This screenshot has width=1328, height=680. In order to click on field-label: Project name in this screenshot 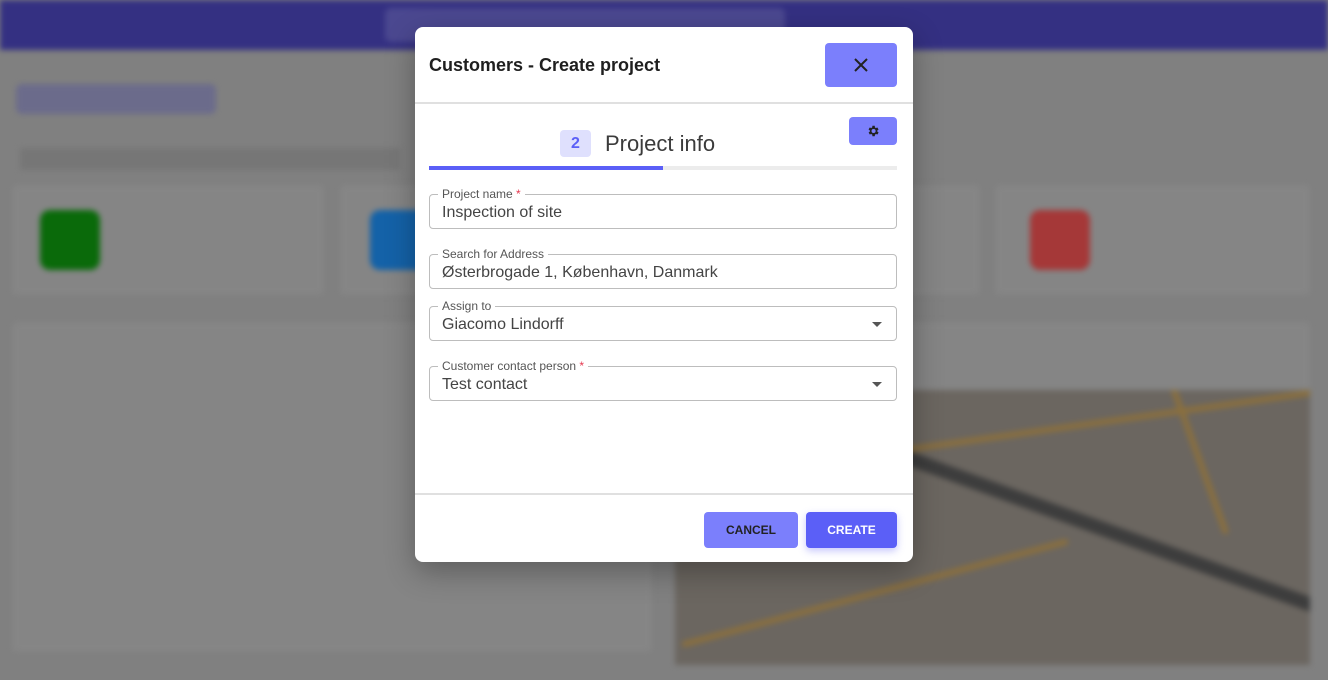, I will do `click(477, 194)`.